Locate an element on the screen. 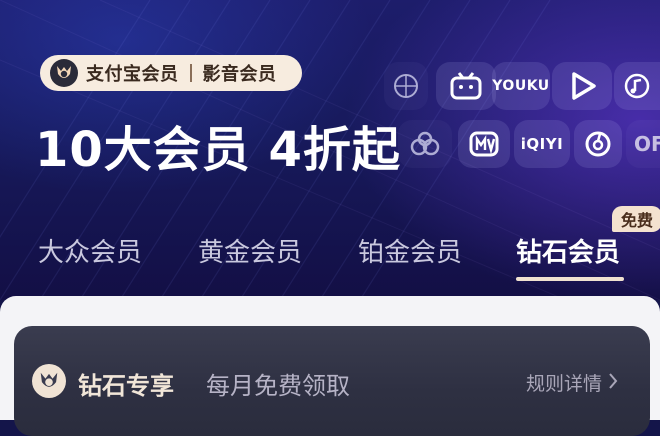 The height and width of the screenshot is (436, 660). netease-music-icon is located at coordinates (598, 144).